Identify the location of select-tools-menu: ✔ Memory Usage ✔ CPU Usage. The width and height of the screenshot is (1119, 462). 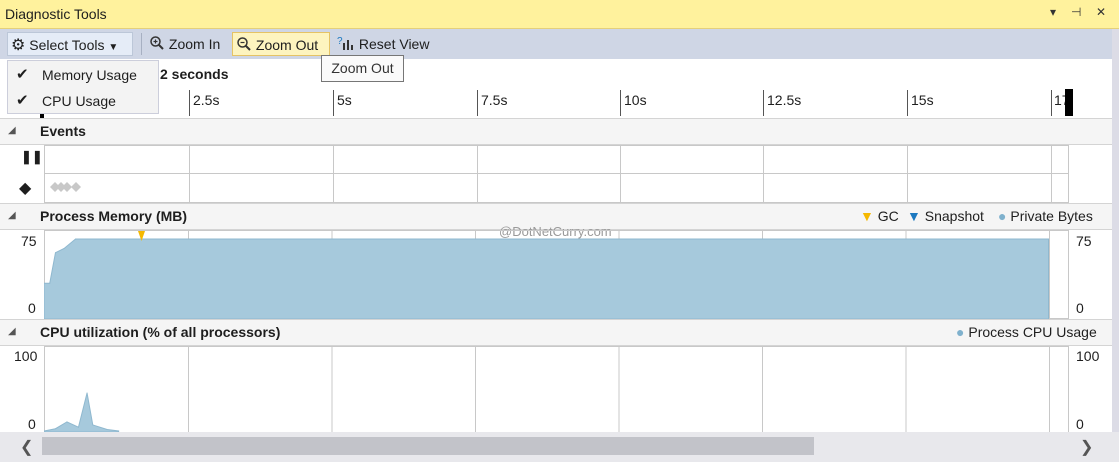
(83, 87).